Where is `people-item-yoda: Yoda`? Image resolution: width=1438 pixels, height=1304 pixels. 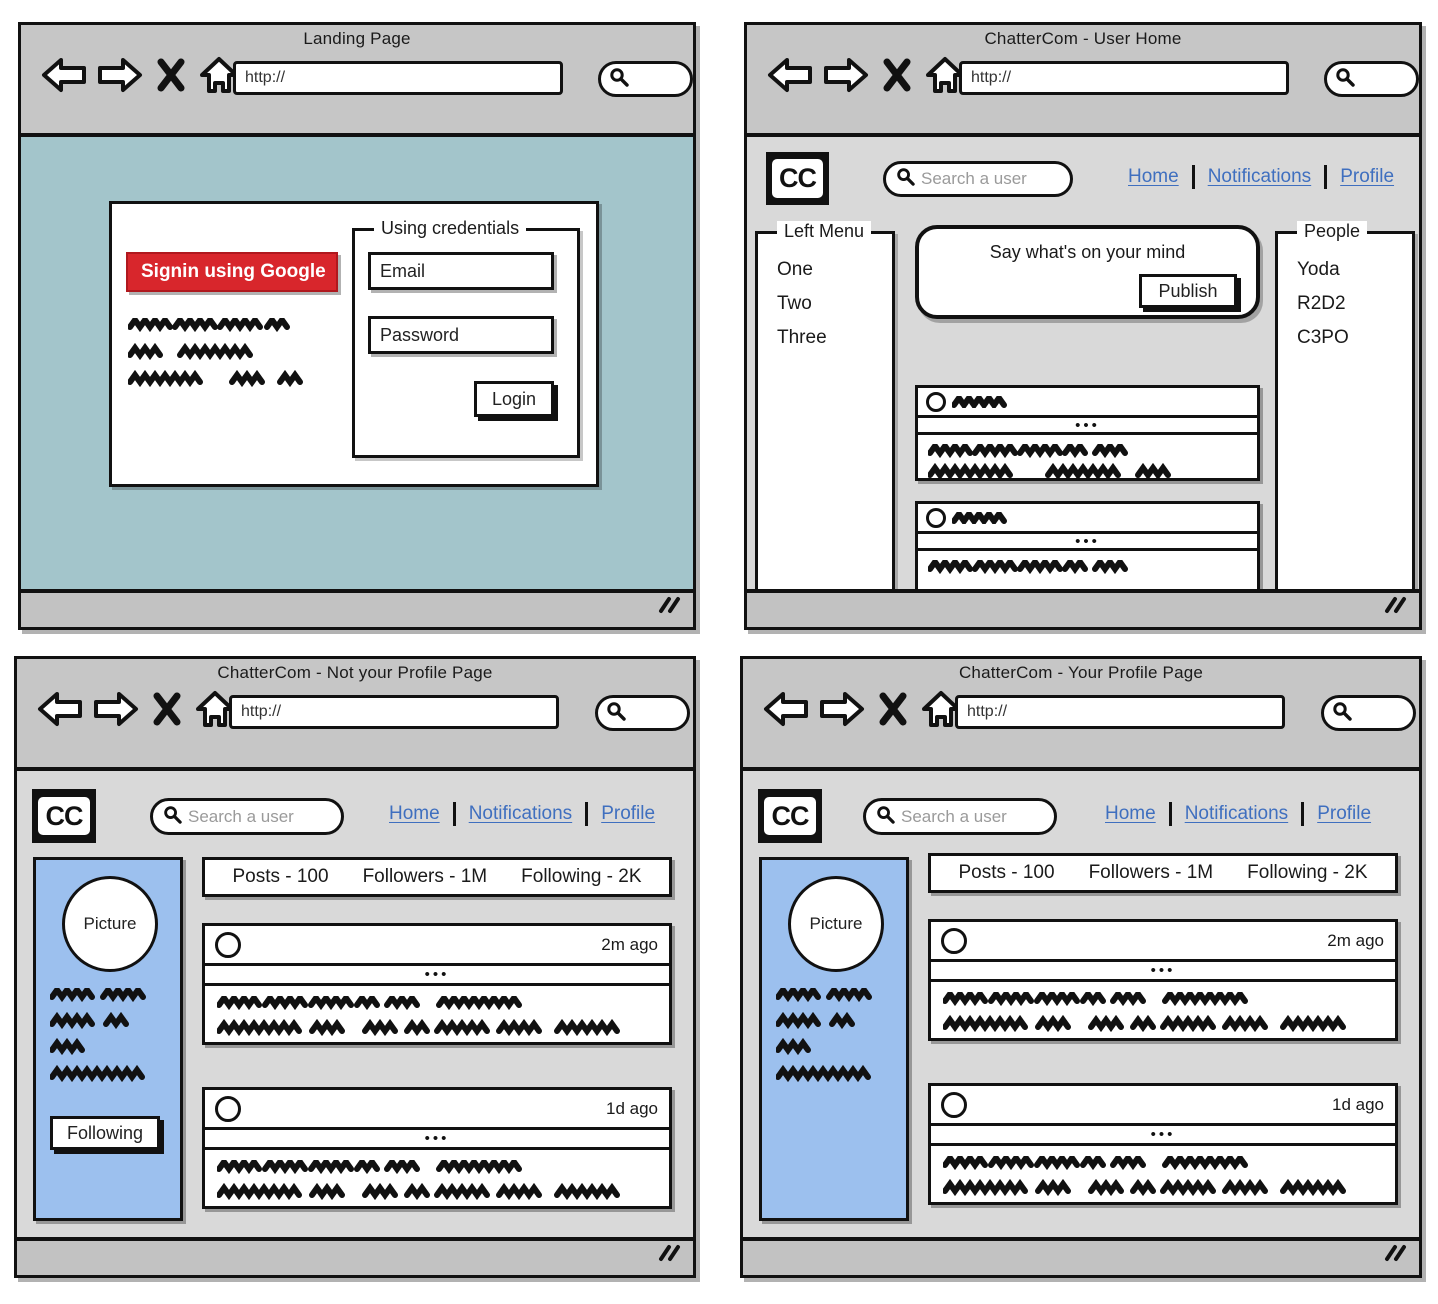
people-item-yoda: Yoda is located at coordinates (1323, 270).